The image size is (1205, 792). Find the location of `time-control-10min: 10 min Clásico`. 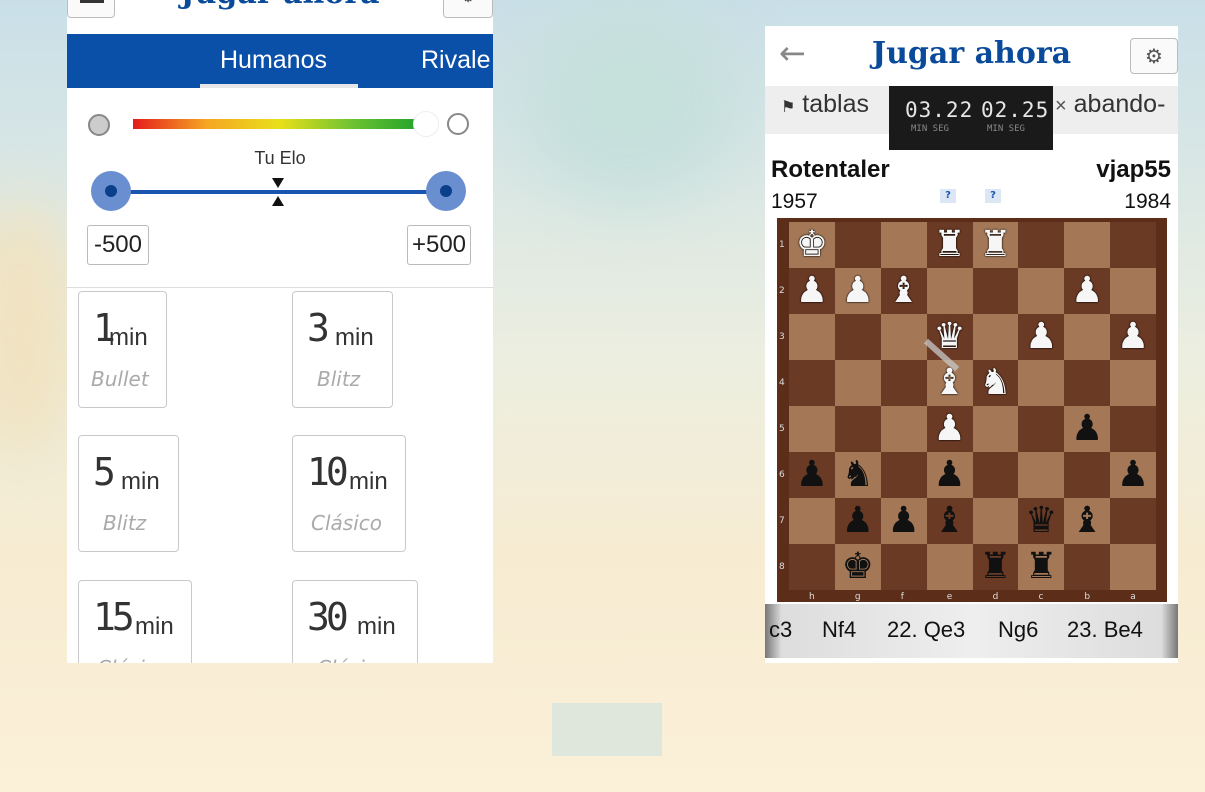

time-control-10min: 10 min Clásico is located at coordinates (349, 493).